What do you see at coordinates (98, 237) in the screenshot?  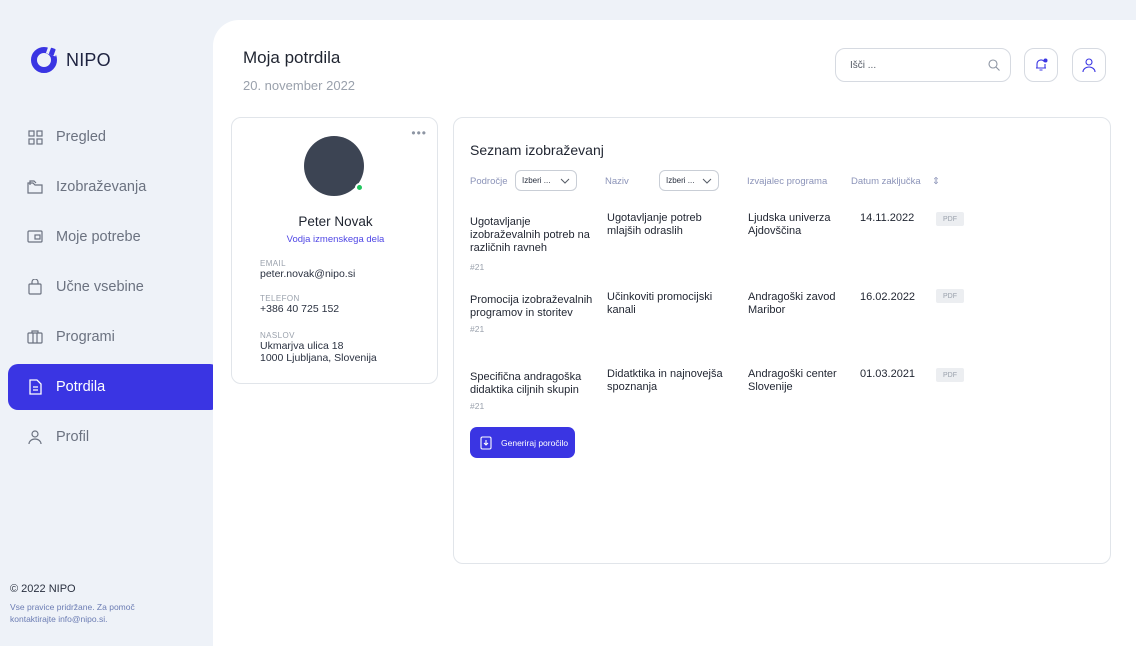 I see `sidebar-item-label: Moje potrebe` at bounding box center [98, 237].